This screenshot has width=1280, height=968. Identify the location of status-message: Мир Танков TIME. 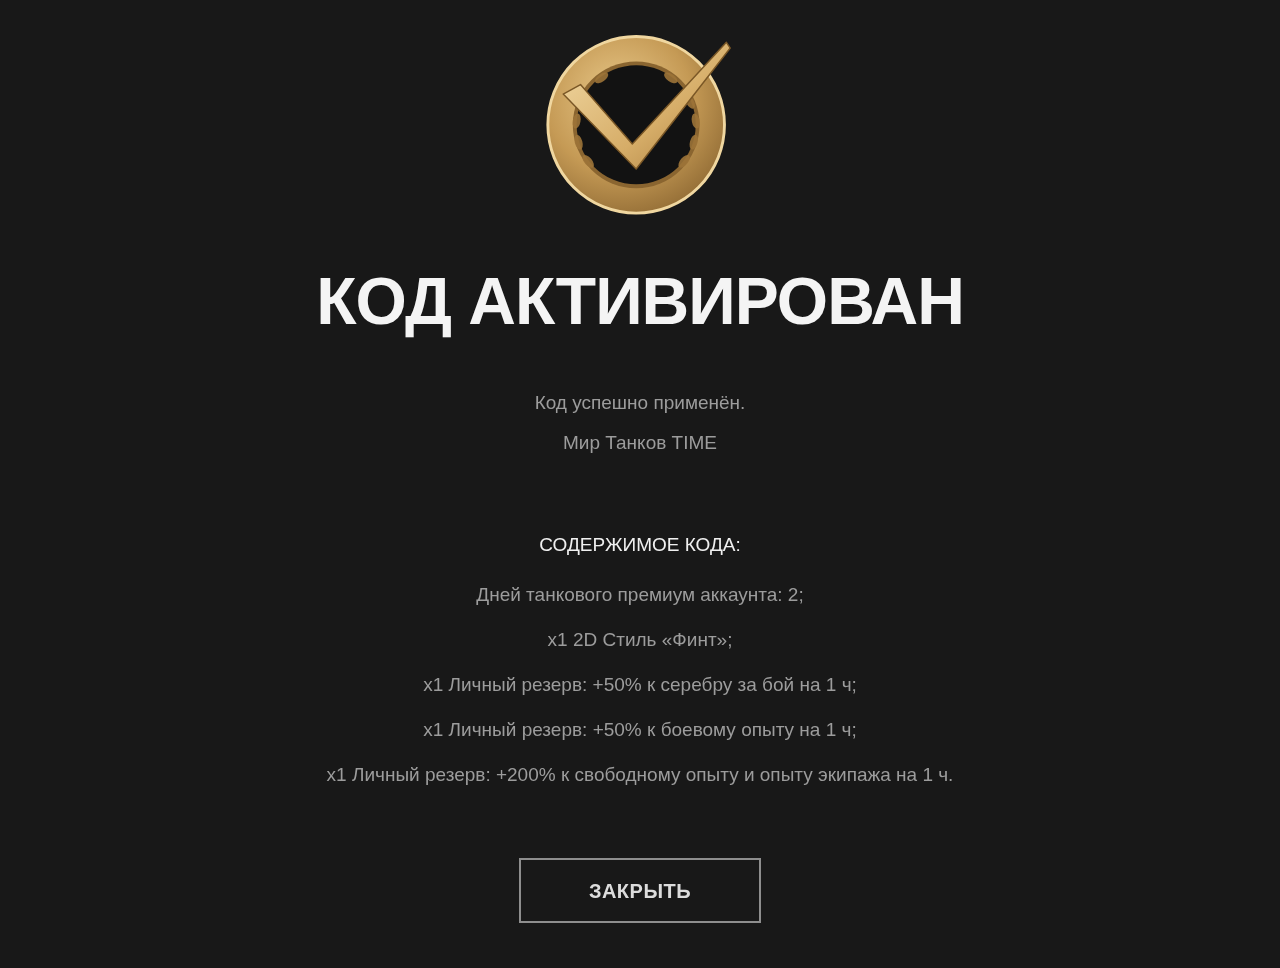
(640, 443).